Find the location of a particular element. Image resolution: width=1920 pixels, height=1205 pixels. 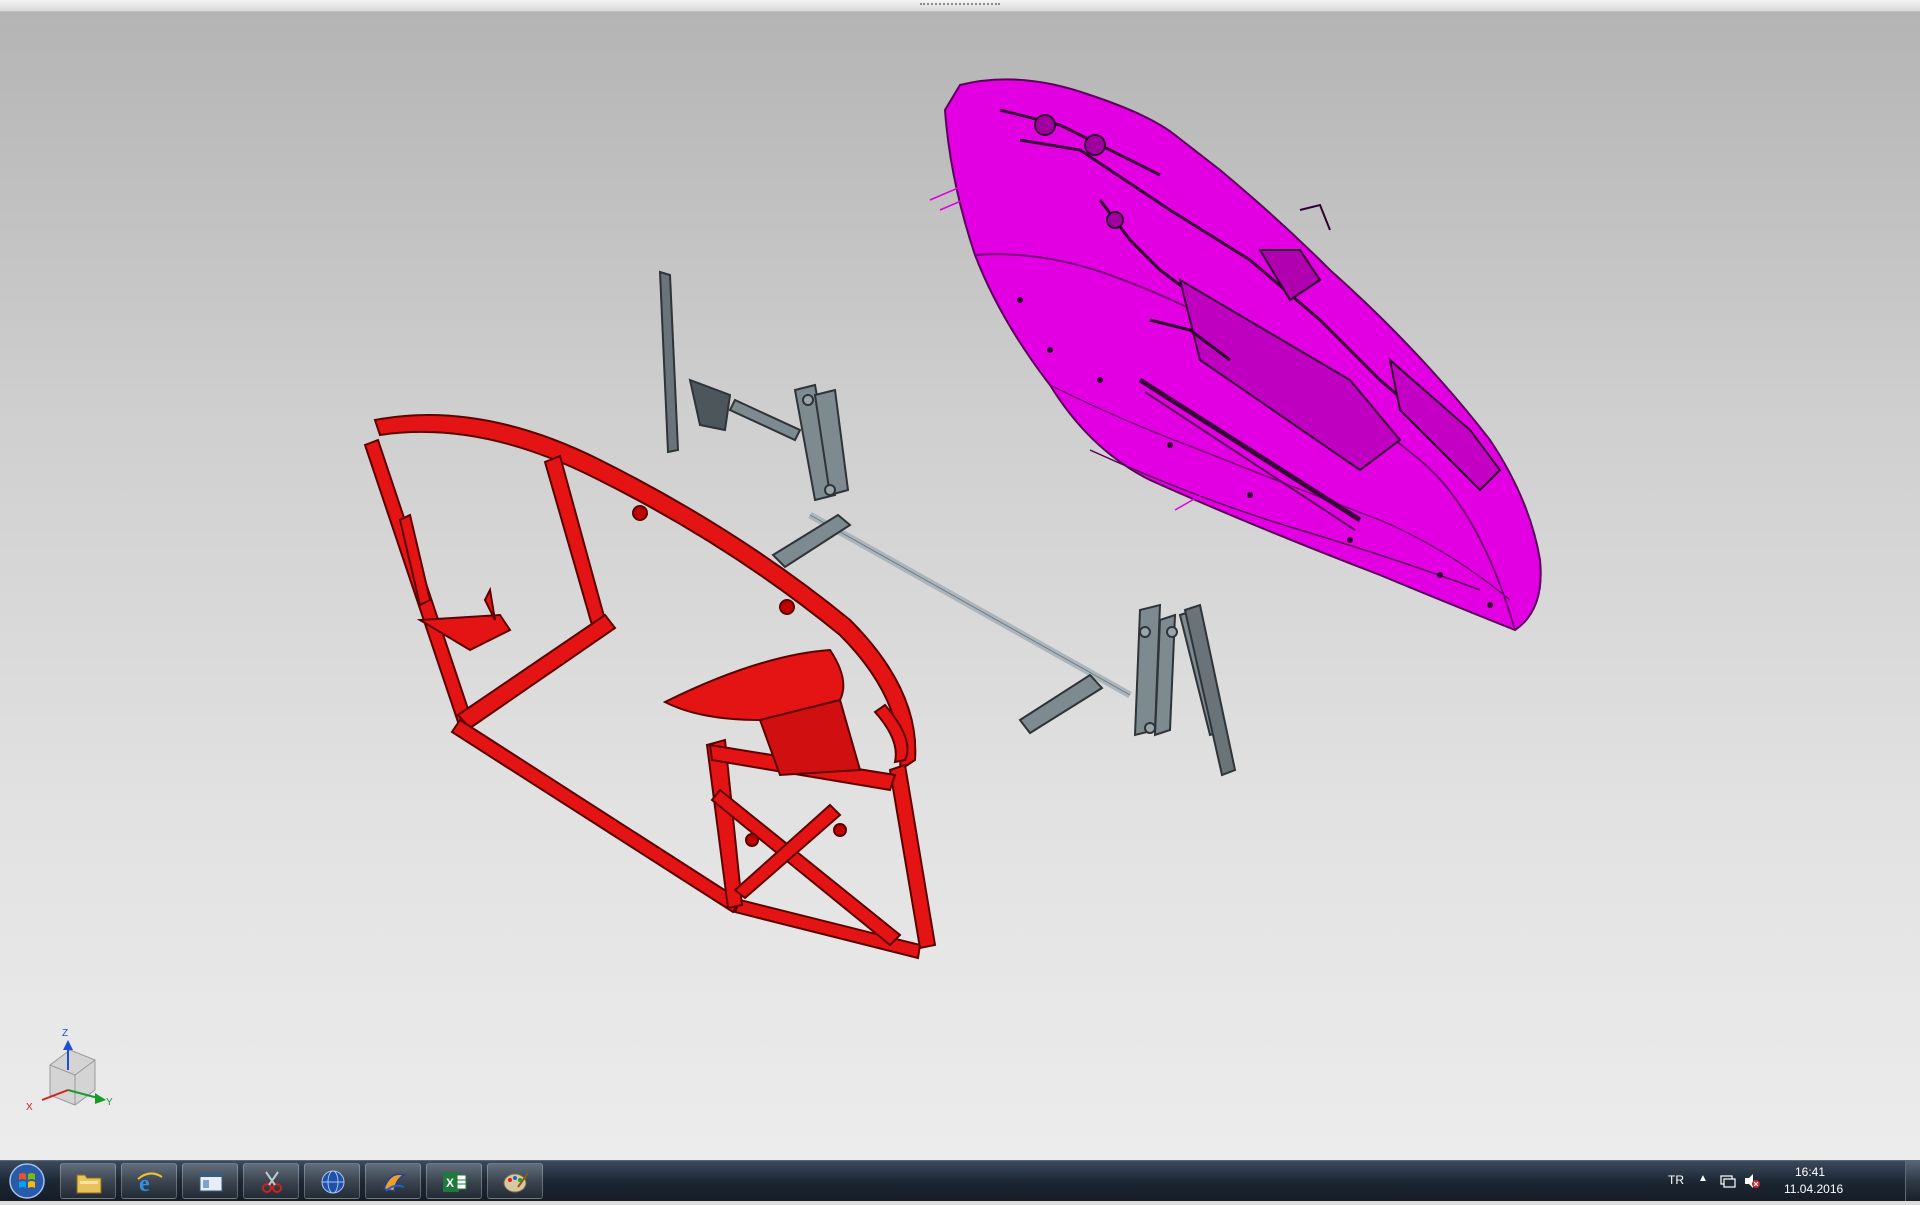

window-icon is located at coordinates (211, 1182).